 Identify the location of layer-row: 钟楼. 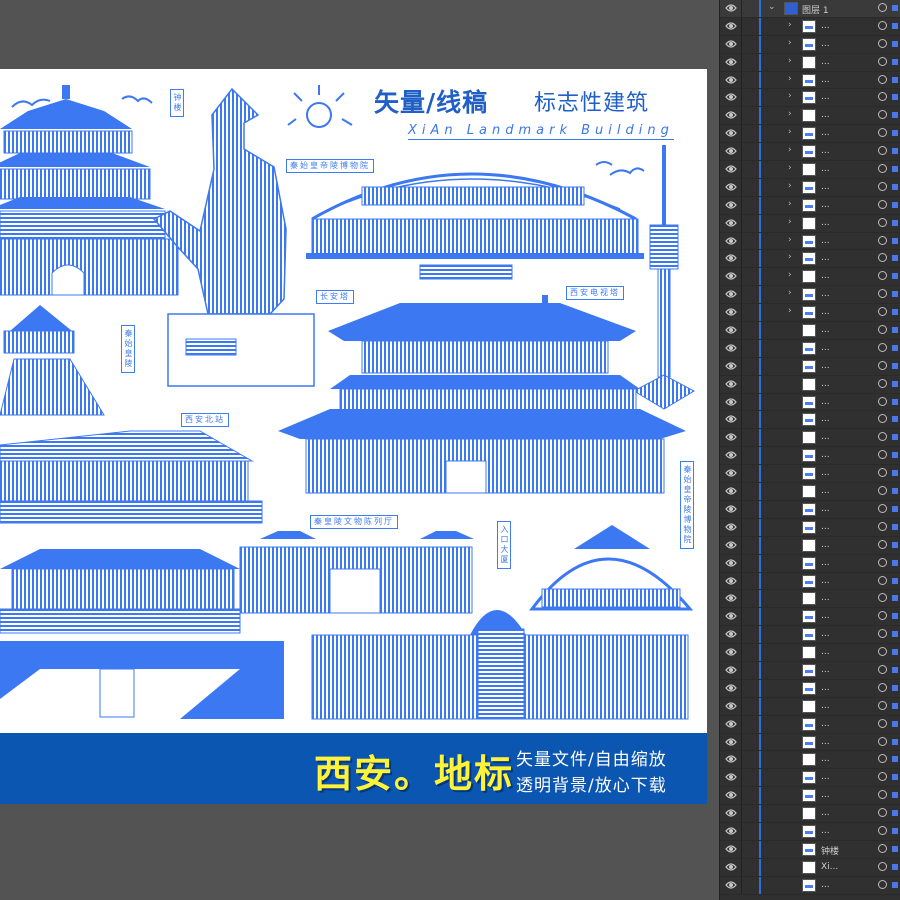
(810, 849).